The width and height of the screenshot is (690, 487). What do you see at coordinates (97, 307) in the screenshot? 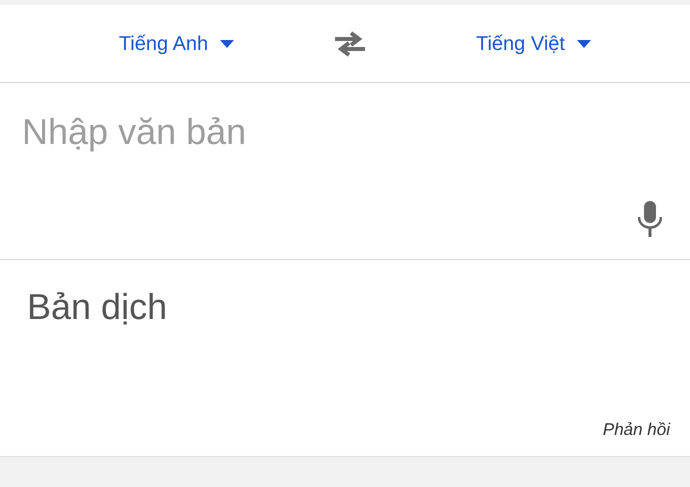
I see `translation-text: Bản dịch` at bounding box center [97, 307].